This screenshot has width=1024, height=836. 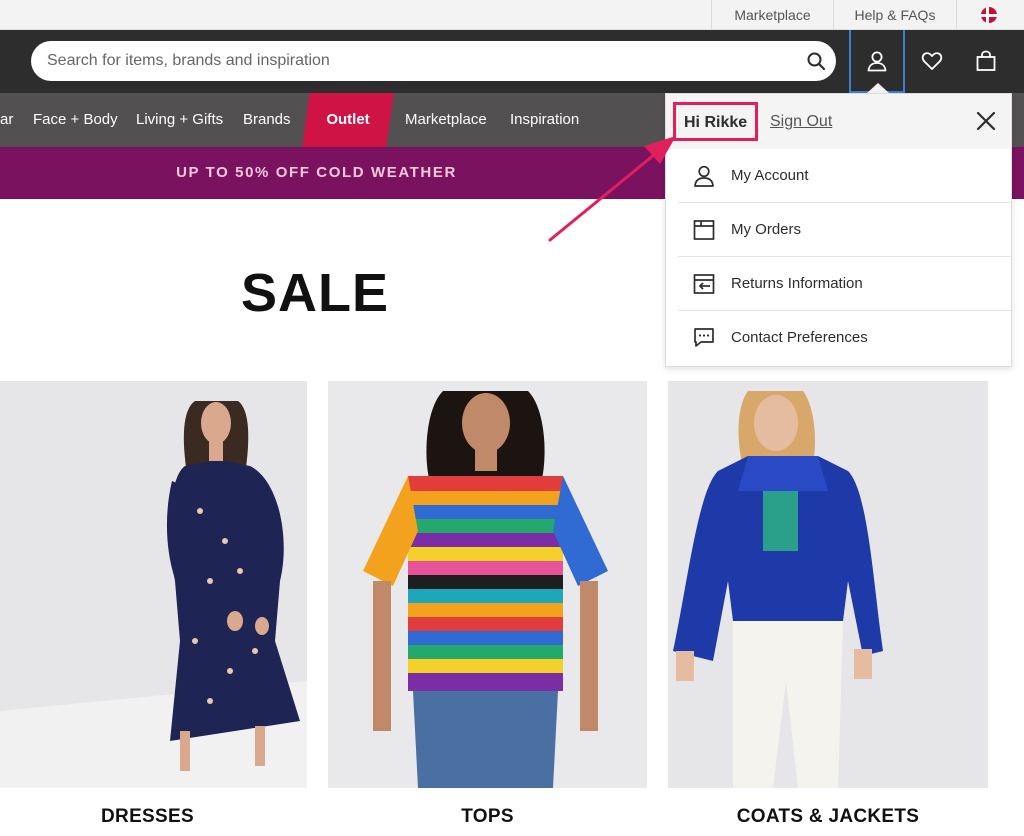 What do you see at coordinates (704, 337) in the screenshot?
I see `chat-icon` at bounding box center [704, 337].